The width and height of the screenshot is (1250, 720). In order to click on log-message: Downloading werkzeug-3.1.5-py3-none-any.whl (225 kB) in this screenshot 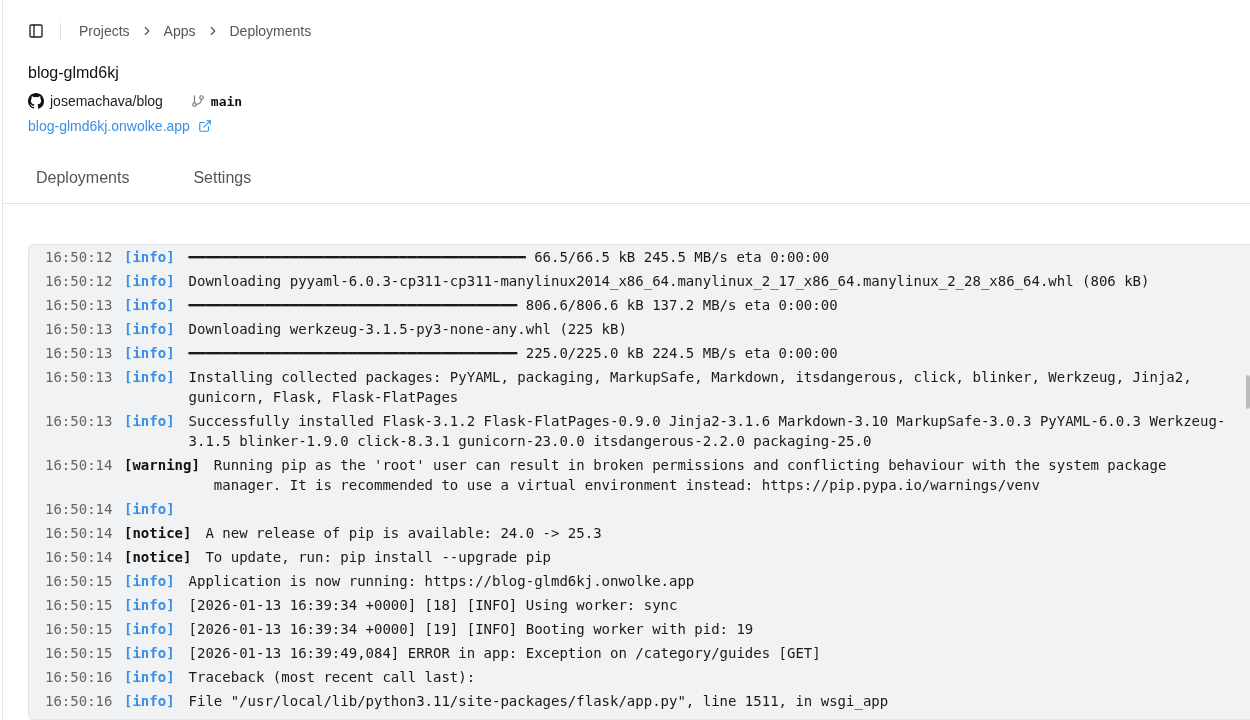, I will do `click(408, 329)`.